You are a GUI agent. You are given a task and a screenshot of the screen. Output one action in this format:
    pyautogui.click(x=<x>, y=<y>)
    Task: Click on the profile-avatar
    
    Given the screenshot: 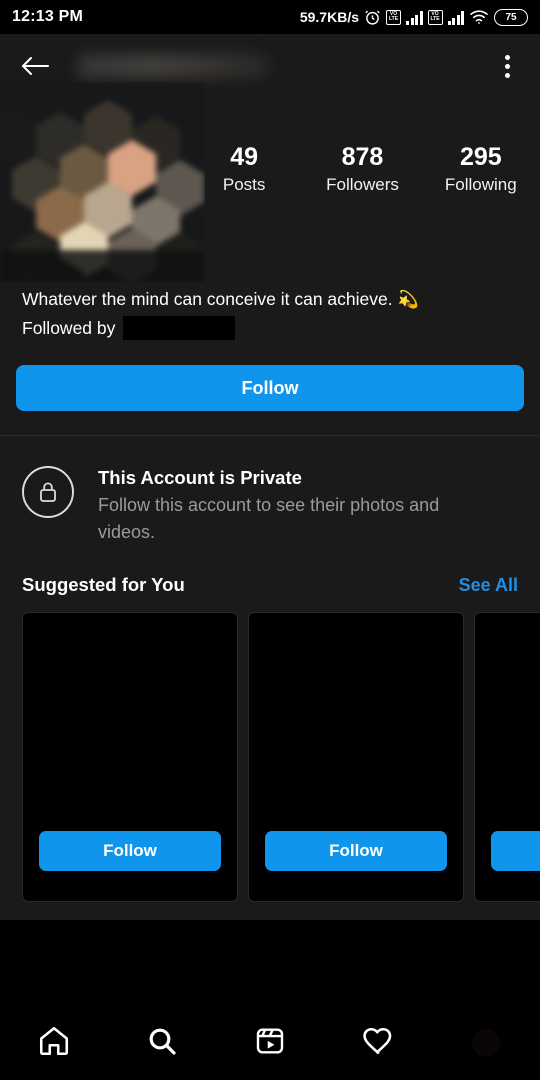 What is the action you would take?
    pyautogui.click(x=102, y=182)
    